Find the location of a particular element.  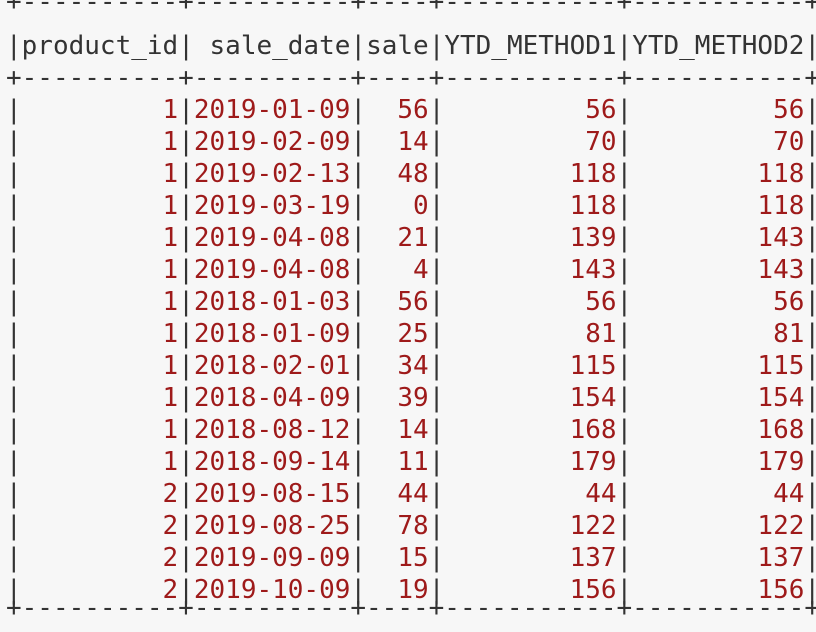

table-row: | 1|2018-01-09| 25| 81| 81| is located at coordinates (411, 334).